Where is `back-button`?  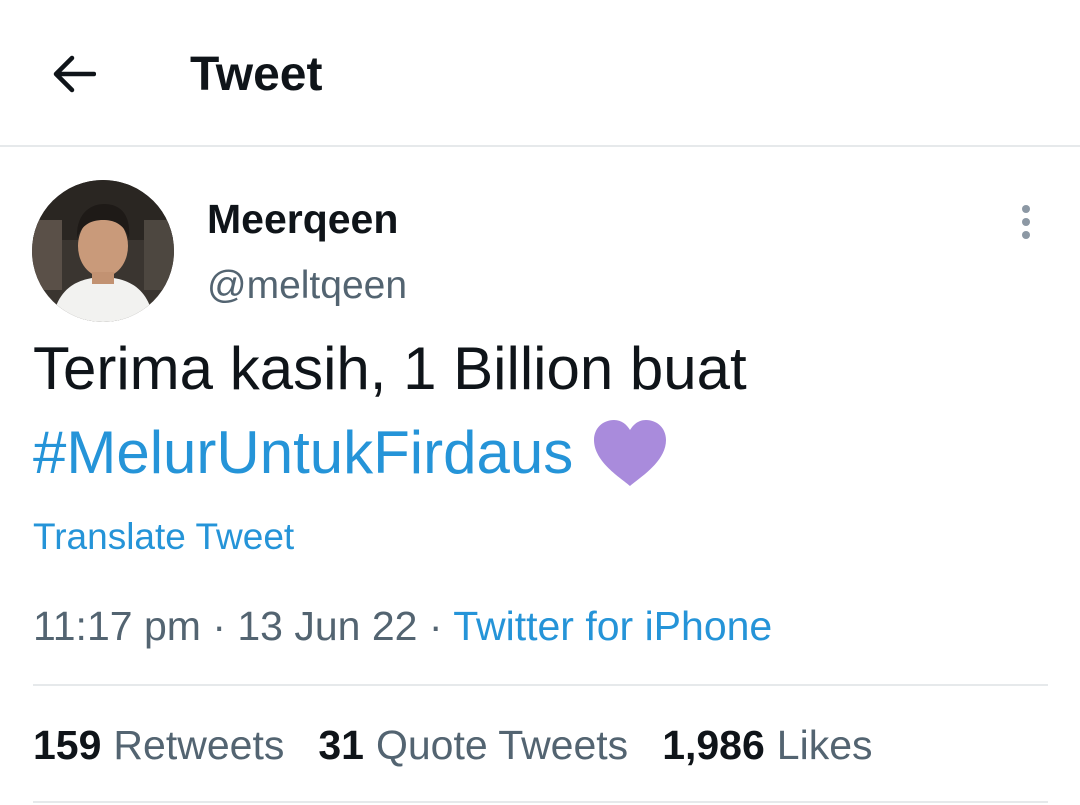 back-button is located at coordinates (74, 74).